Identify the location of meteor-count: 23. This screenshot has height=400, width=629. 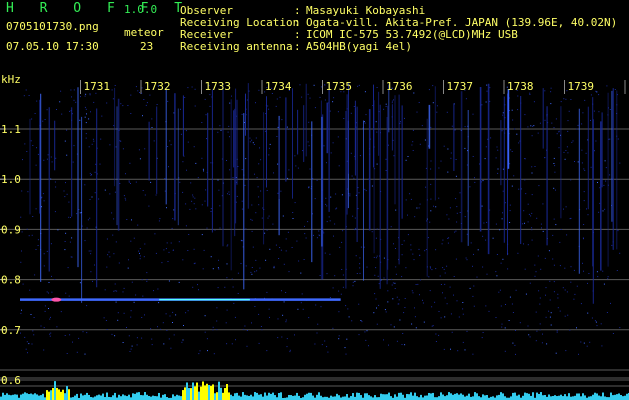
(147, 46).